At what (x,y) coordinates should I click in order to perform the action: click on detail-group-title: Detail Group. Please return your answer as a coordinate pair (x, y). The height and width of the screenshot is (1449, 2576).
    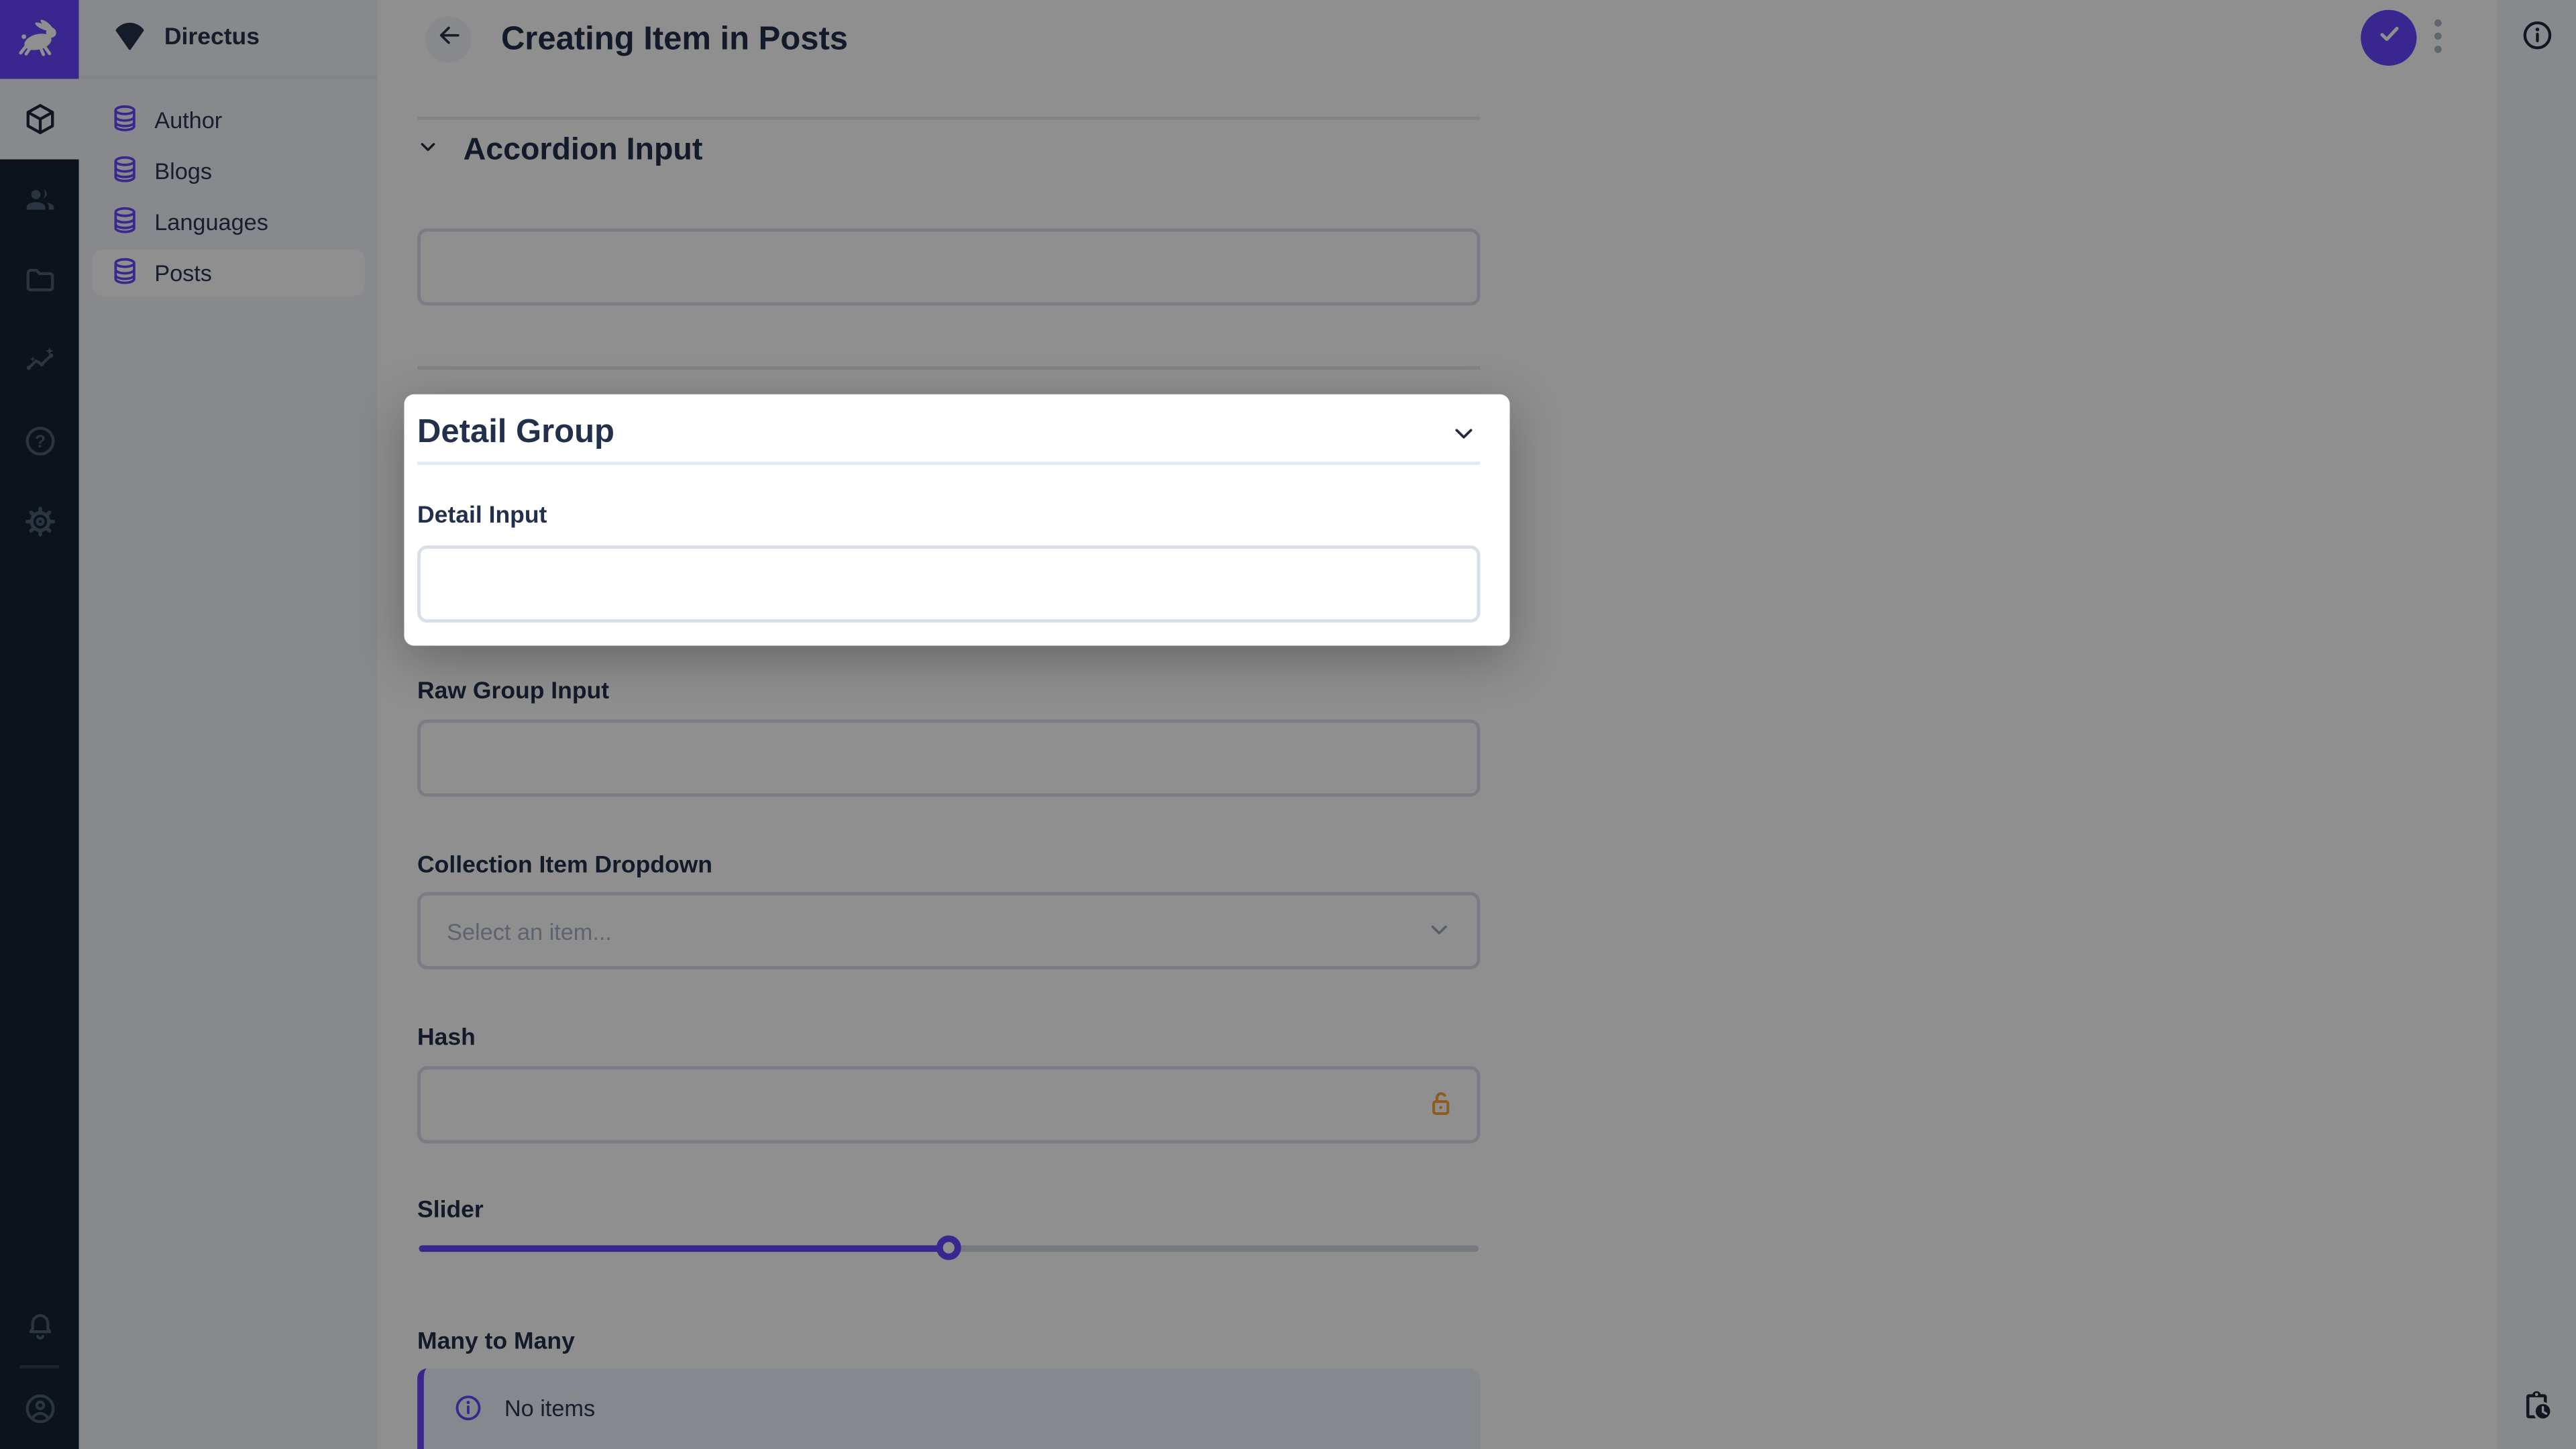
    Looking at the image, I should click on (515, 432).